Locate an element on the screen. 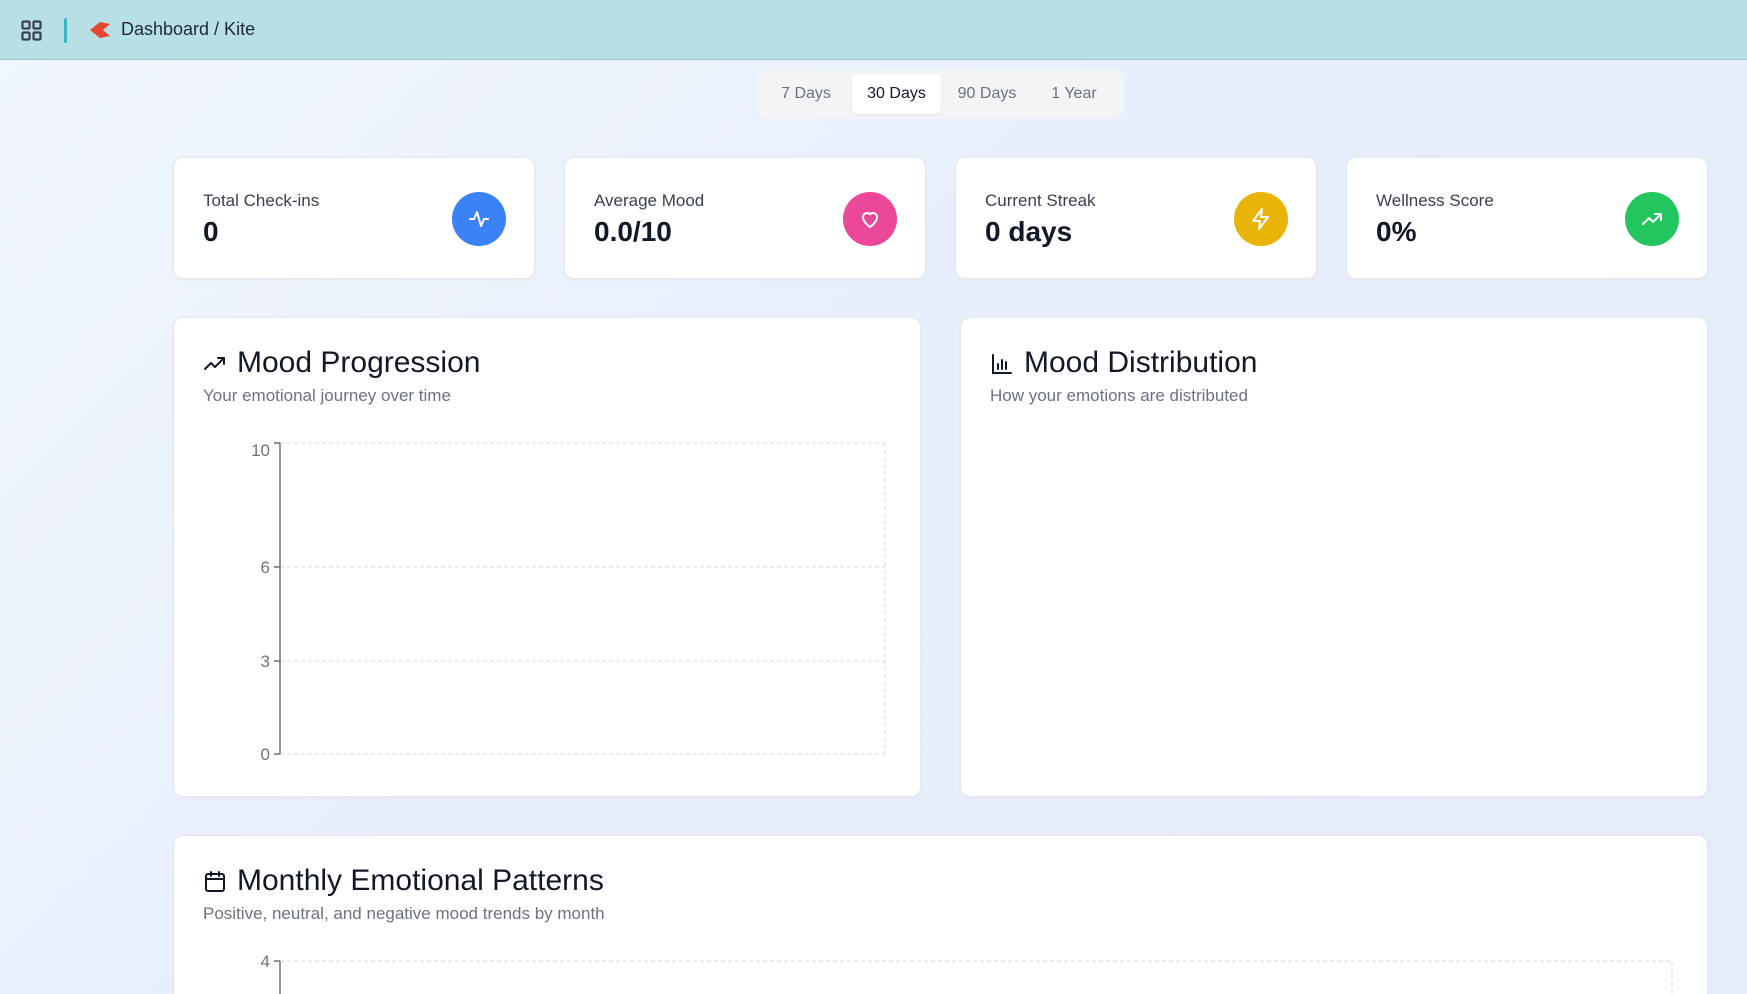 The image size is (1747, 994). stat-value: 0 days is located at coordinates (1029, 231).